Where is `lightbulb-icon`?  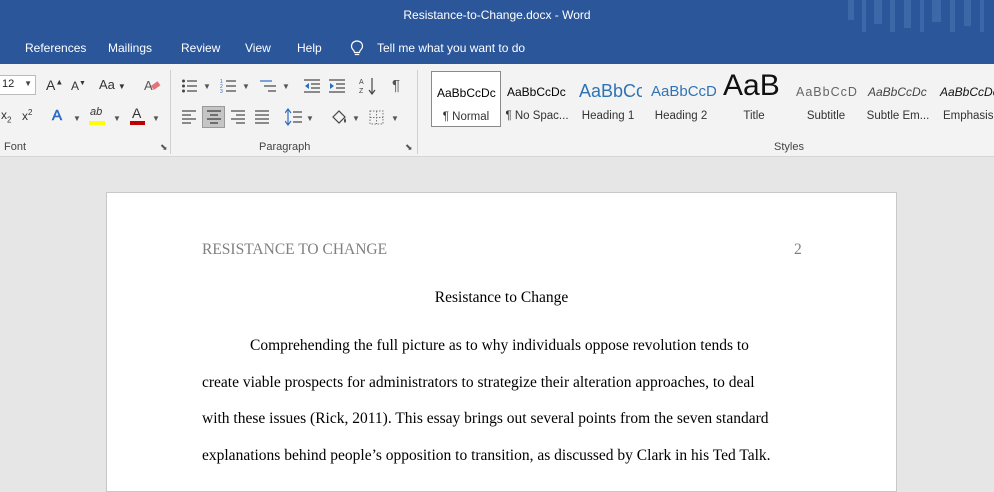
lightbulb-icon is located at coordinates (357, 48).